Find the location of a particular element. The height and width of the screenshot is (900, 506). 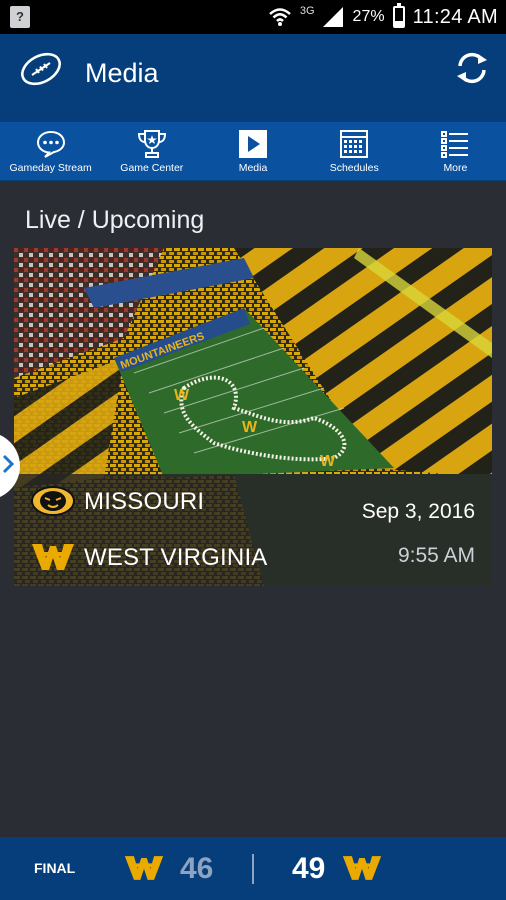

score-bar: FINAL 46 49 is located at coordinates (253, 868).